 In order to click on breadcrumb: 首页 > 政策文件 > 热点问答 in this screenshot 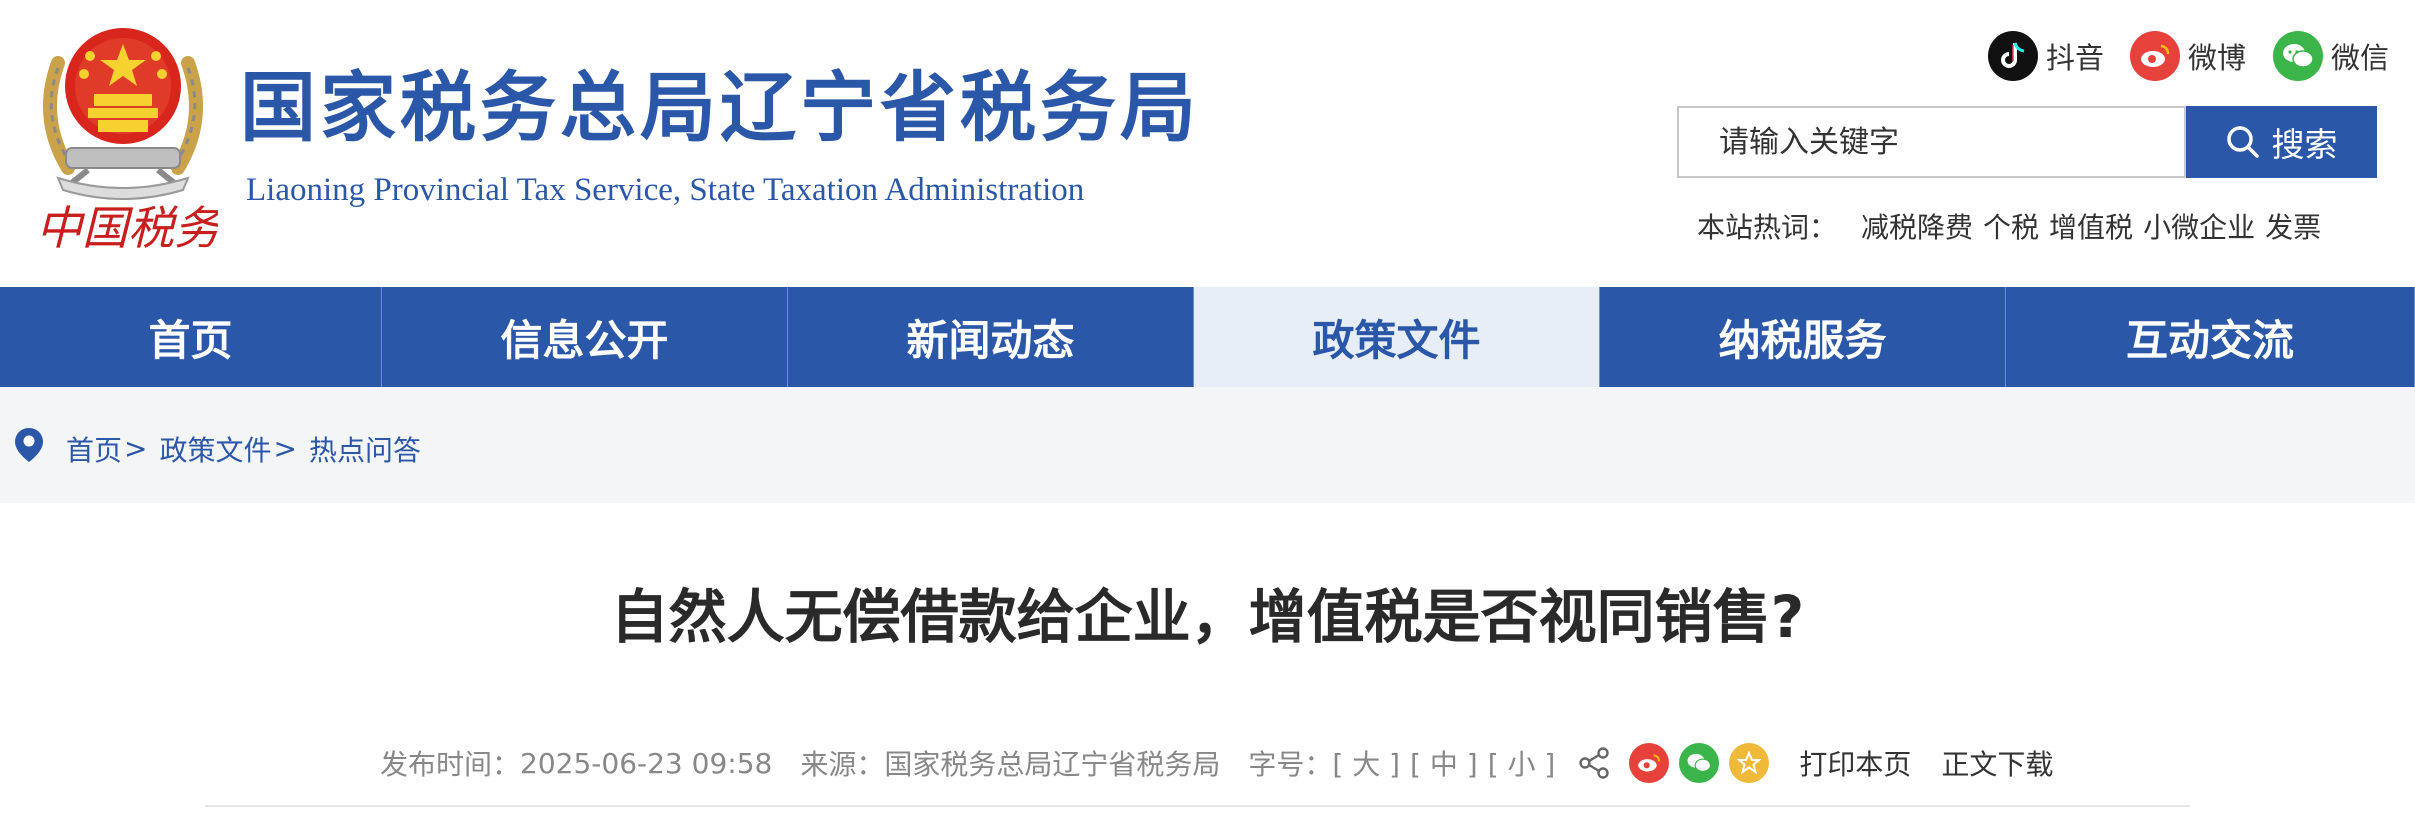, I will do `click(217, 448)`.